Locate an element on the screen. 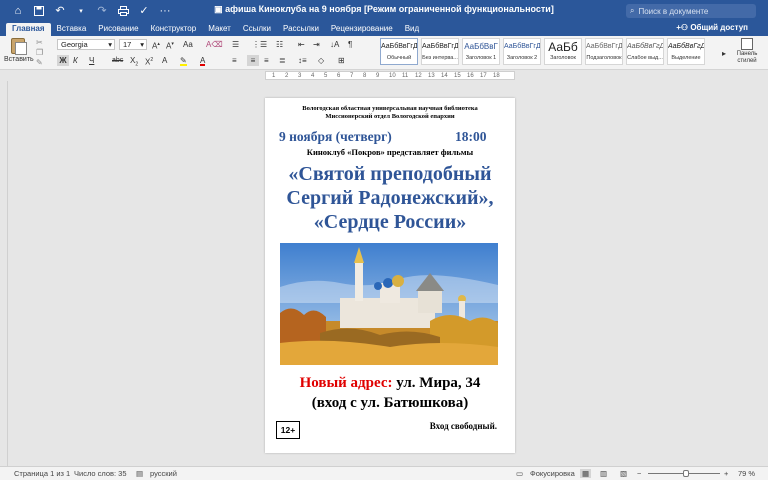 Image resolution: width=768 pixels, height=480 pixels. entrance-line: (вход с ул. Батюшкова) is located at coordinates (390, 403).